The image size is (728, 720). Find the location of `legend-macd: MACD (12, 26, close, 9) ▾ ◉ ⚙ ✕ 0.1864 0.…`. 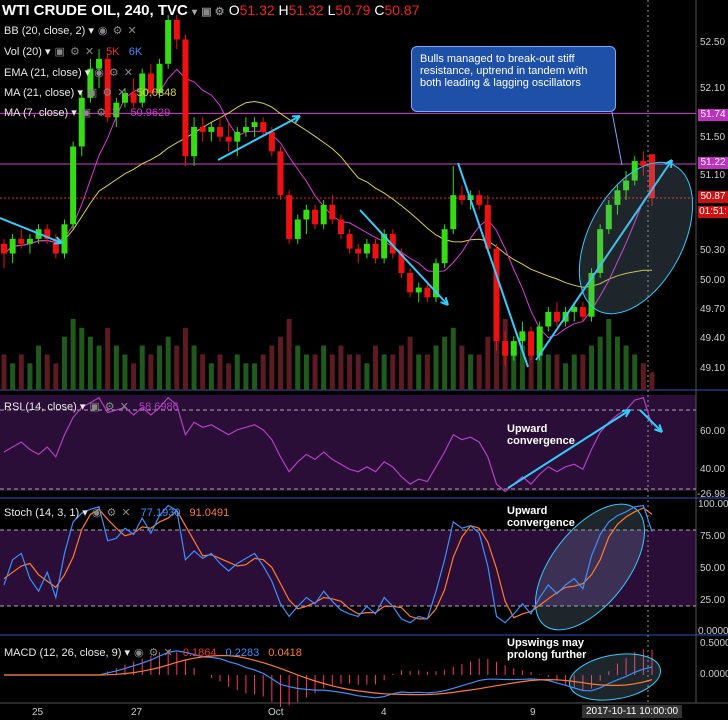

legend-macd: MACD (12, 26, close, 9) ▾ ◉ ⚙ ✕ 0.1864 0.… is located at coordinates (153, 652).